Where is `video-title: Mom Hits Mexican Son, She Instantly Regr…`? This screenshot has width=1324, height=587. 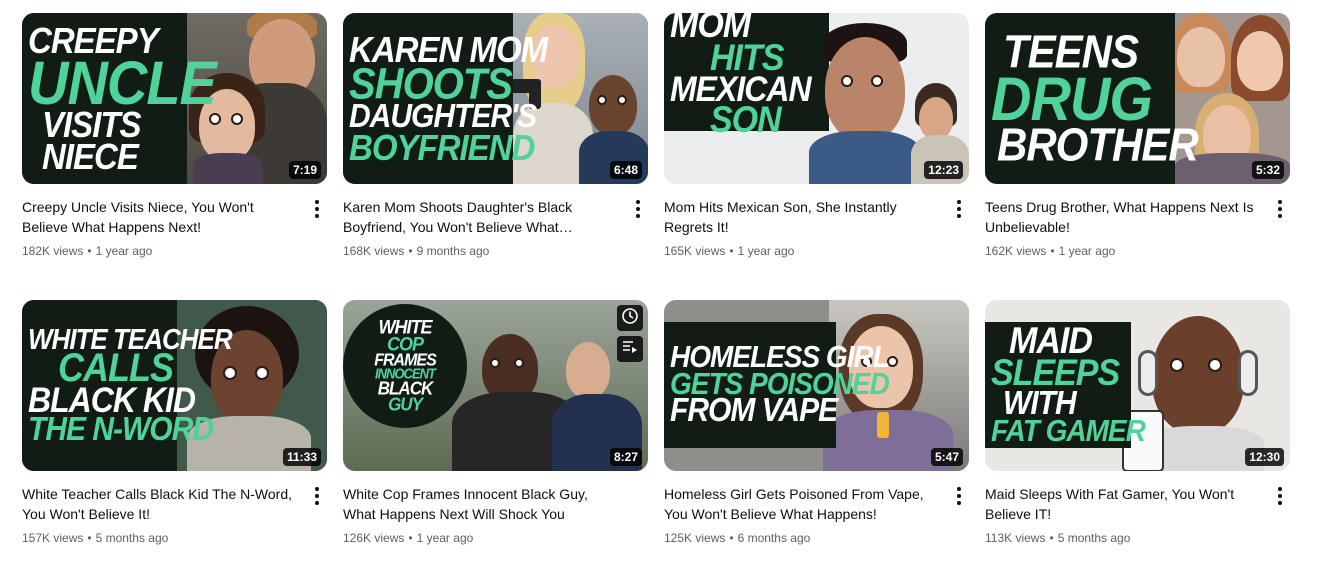
video-title: Mom Hits Mexican Son, She Instantly Regr… is located at coordinates (802, 217).